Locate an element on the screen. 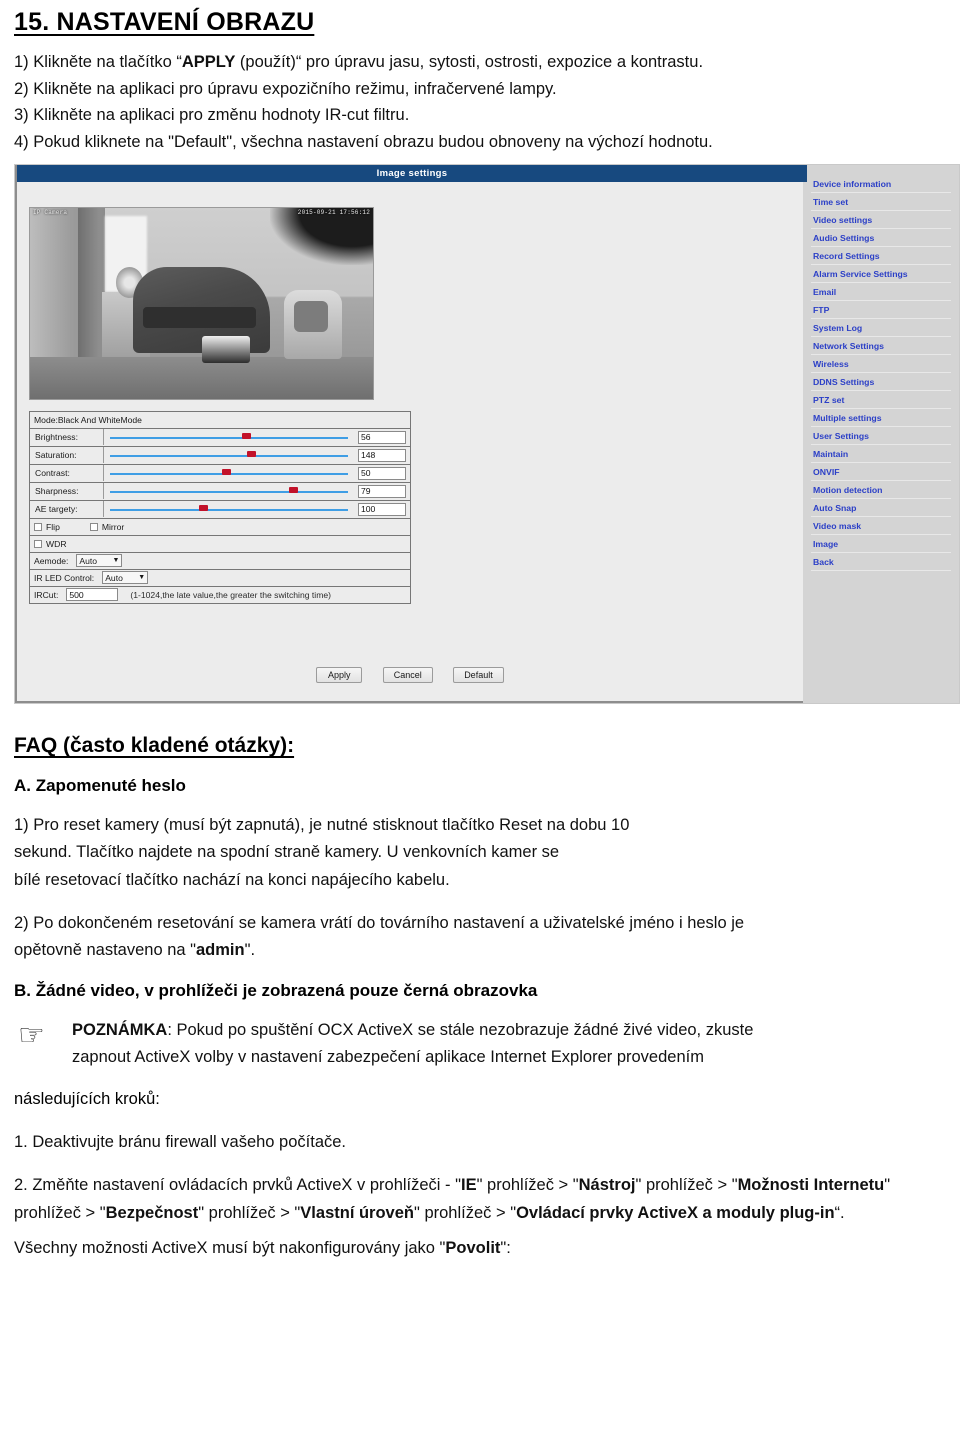 Image resolution: width=960 pixels, height=1447 pixels. wdr-checkbox: WDR is located at coordinates (50, 544).